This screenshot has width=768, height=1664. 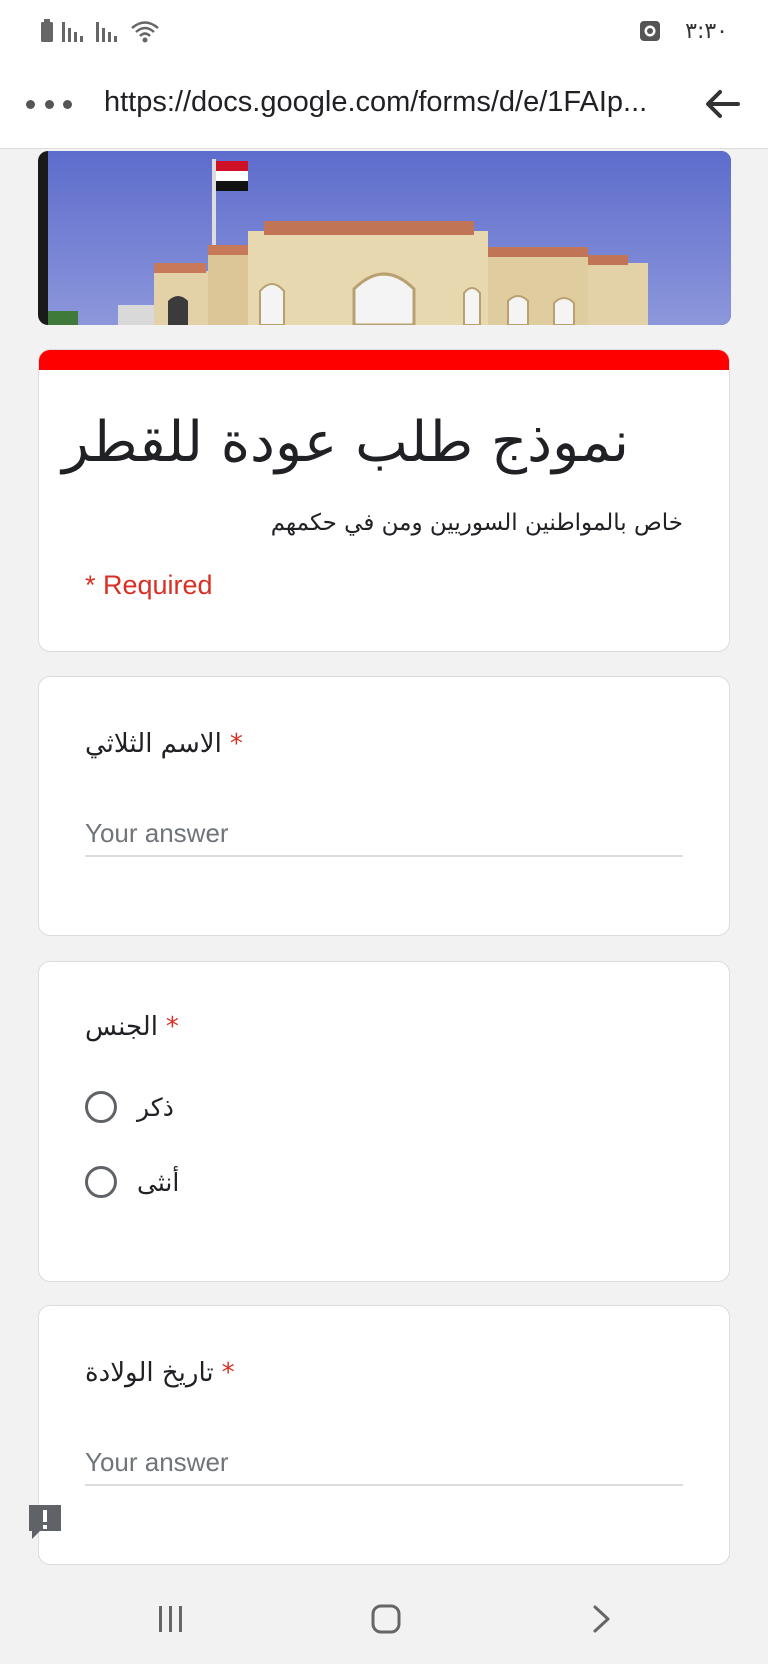 What do you see at coordinates (650, 31) in the screenshot?
I see `alarm-icon` at bounding box center [650, 31].